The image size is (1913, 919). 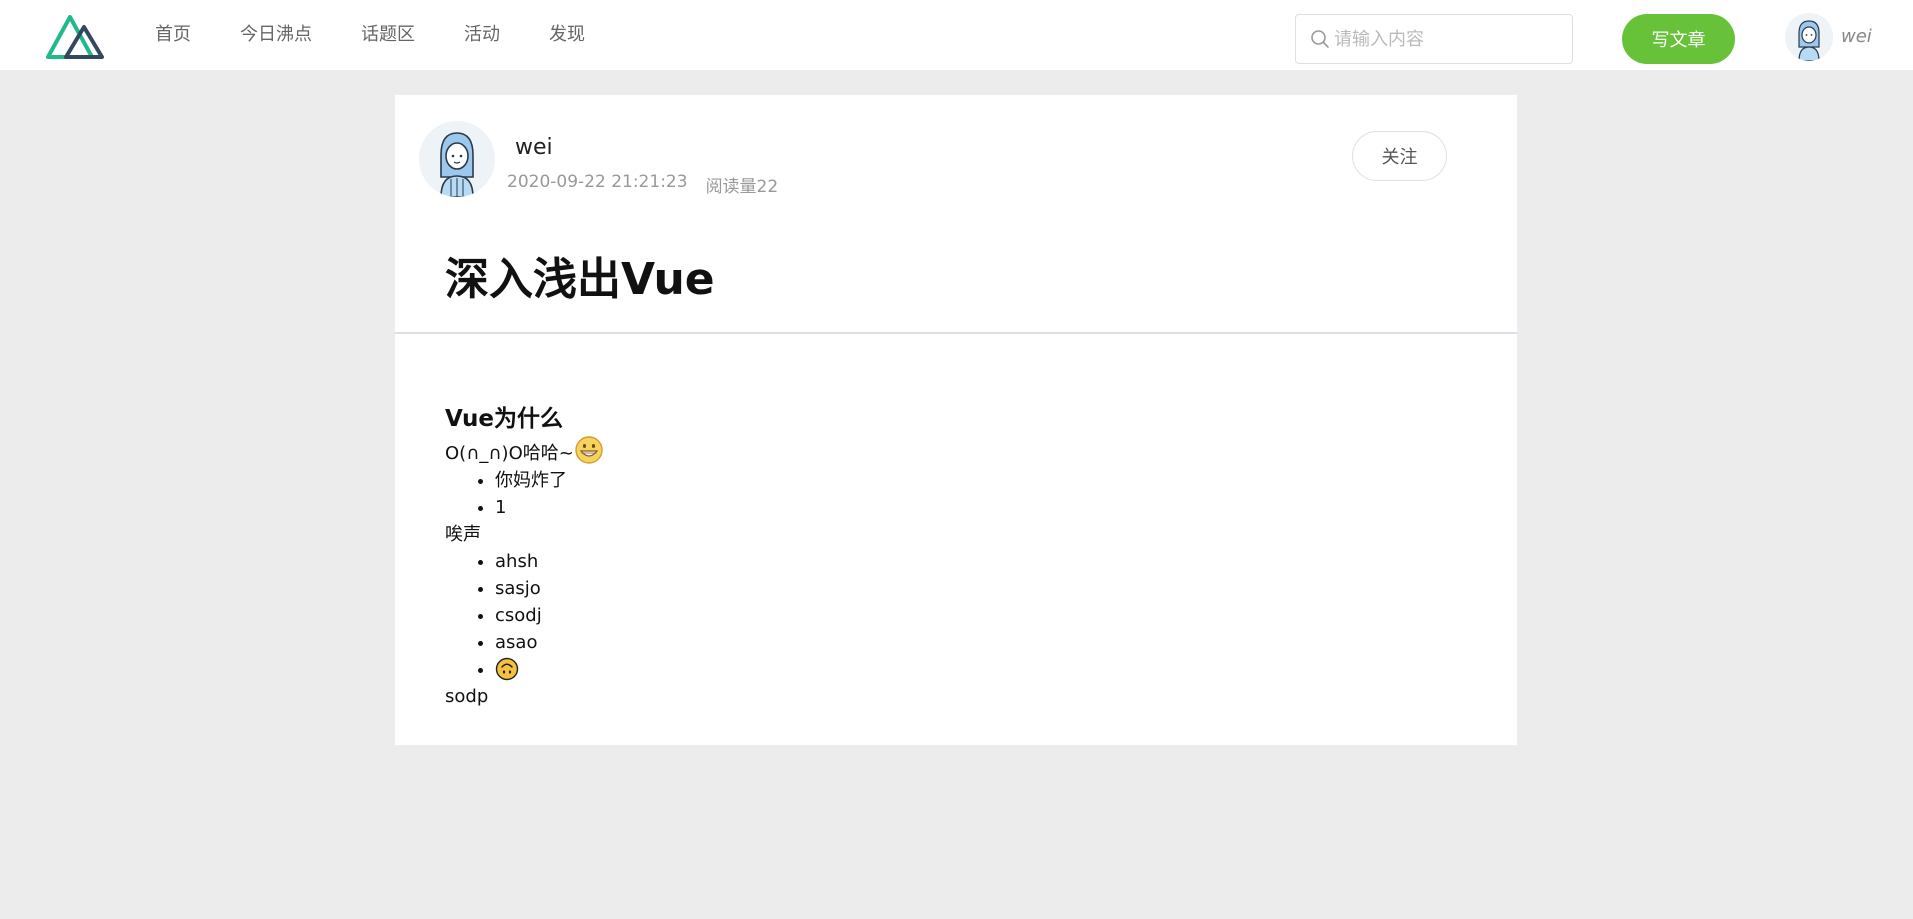 What do you see at coordinates (970, 480) in the screenshot?
I see `list-item: 你妈炸了` at bounding box center [970, 480].